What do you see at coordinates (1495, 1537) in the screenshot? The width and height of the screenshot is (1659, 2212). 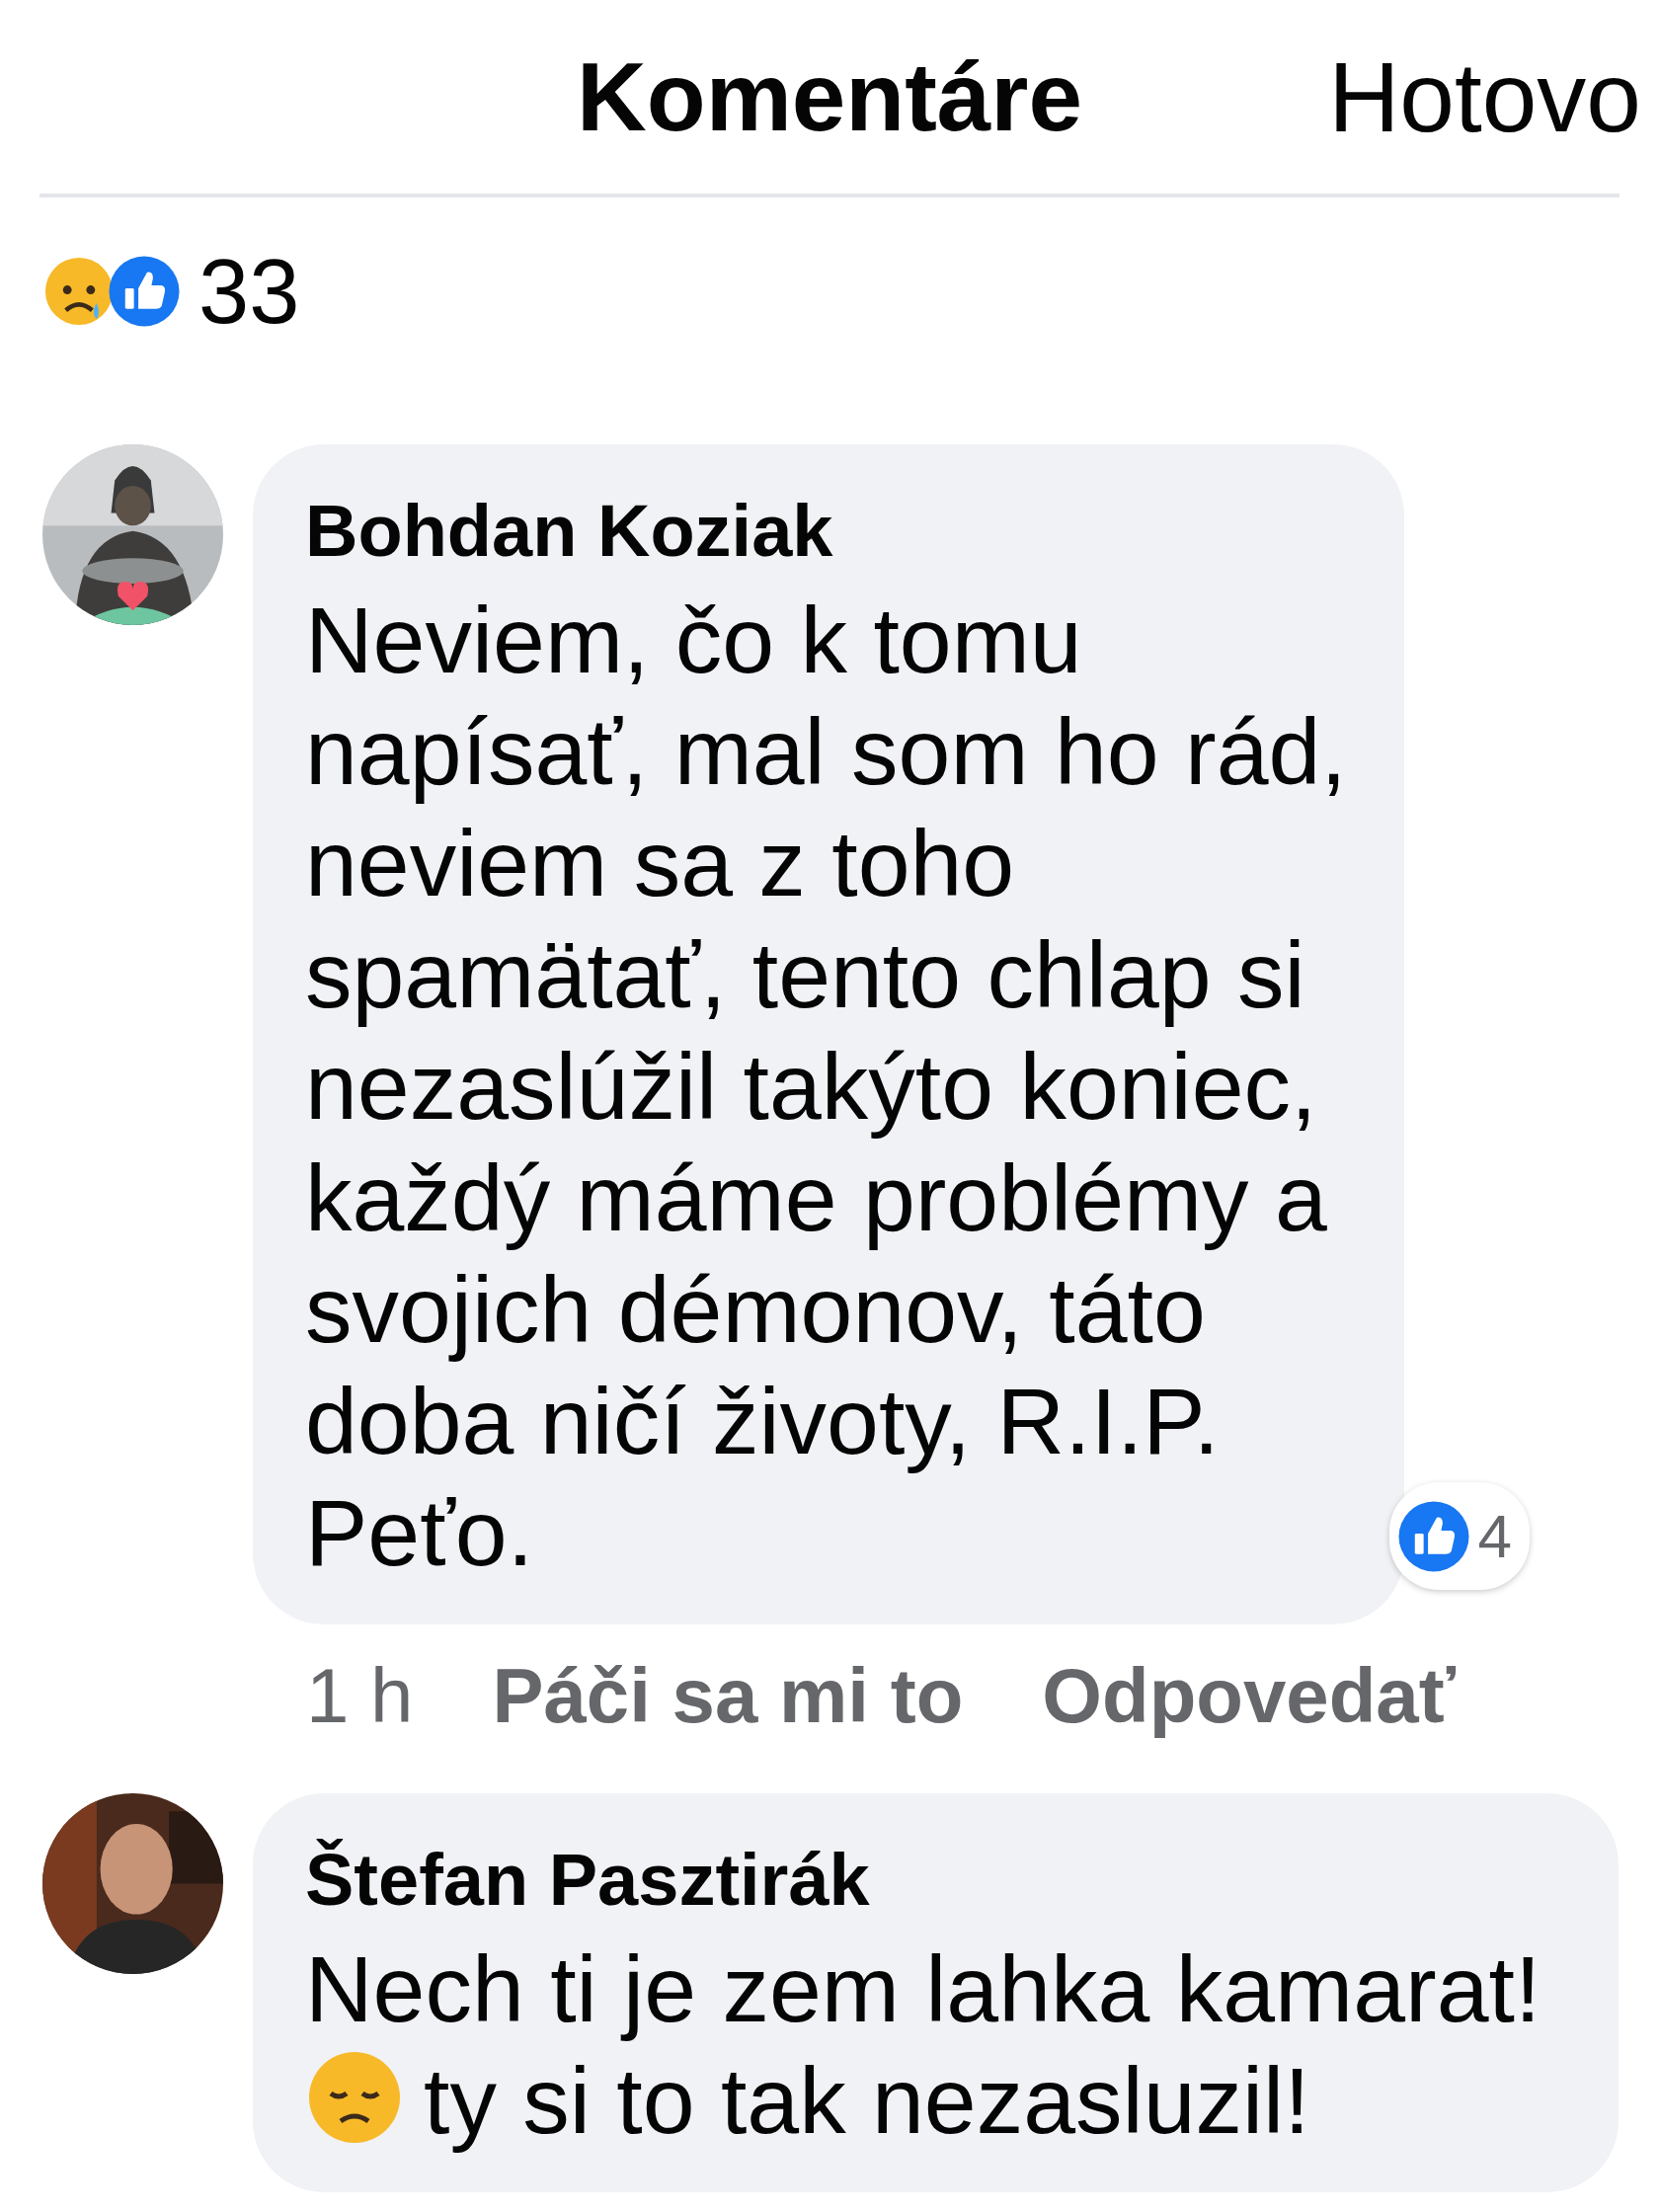 I see `like-count: 4` at bounding box center [1495, 1537].